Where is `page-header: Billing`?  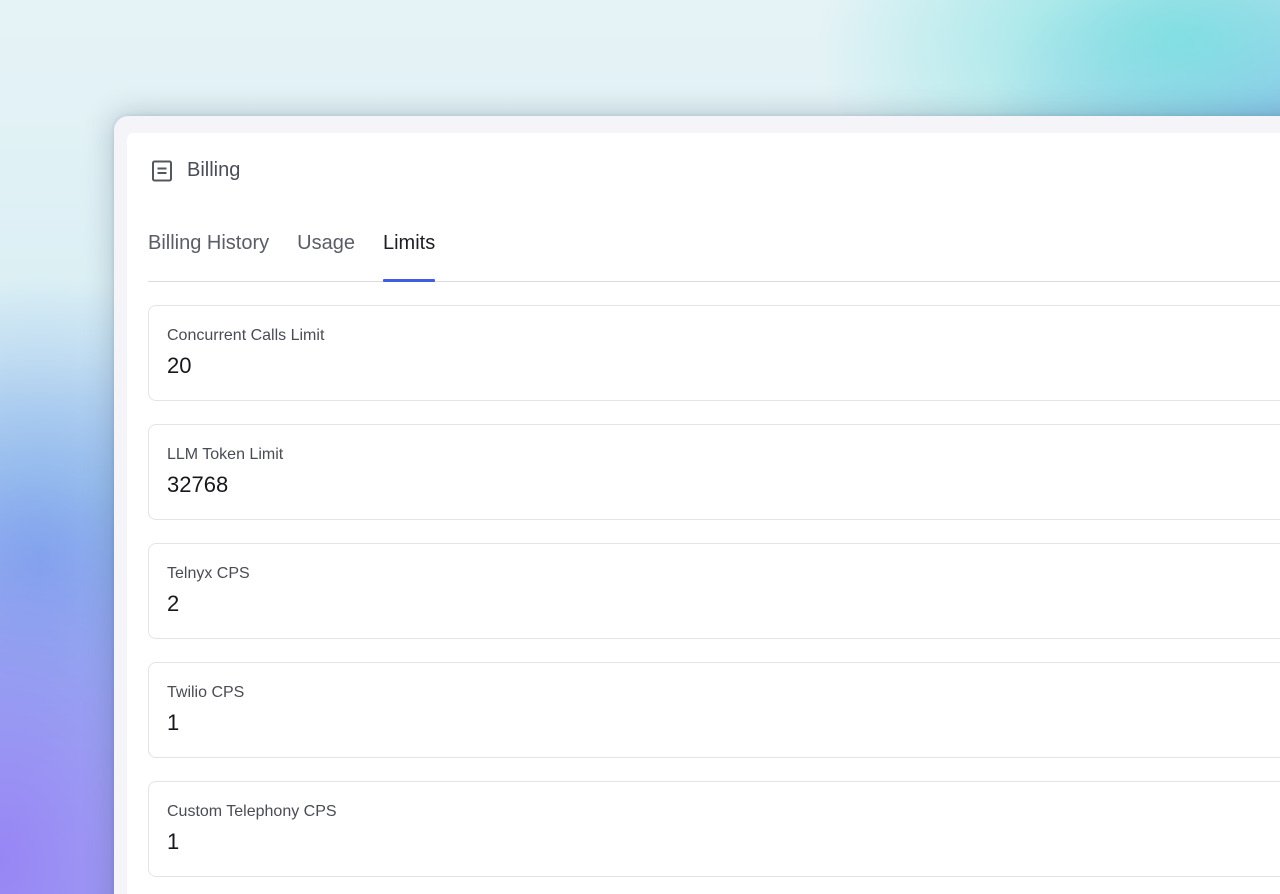 page-header: Billing is located at coordinates (195, 170).